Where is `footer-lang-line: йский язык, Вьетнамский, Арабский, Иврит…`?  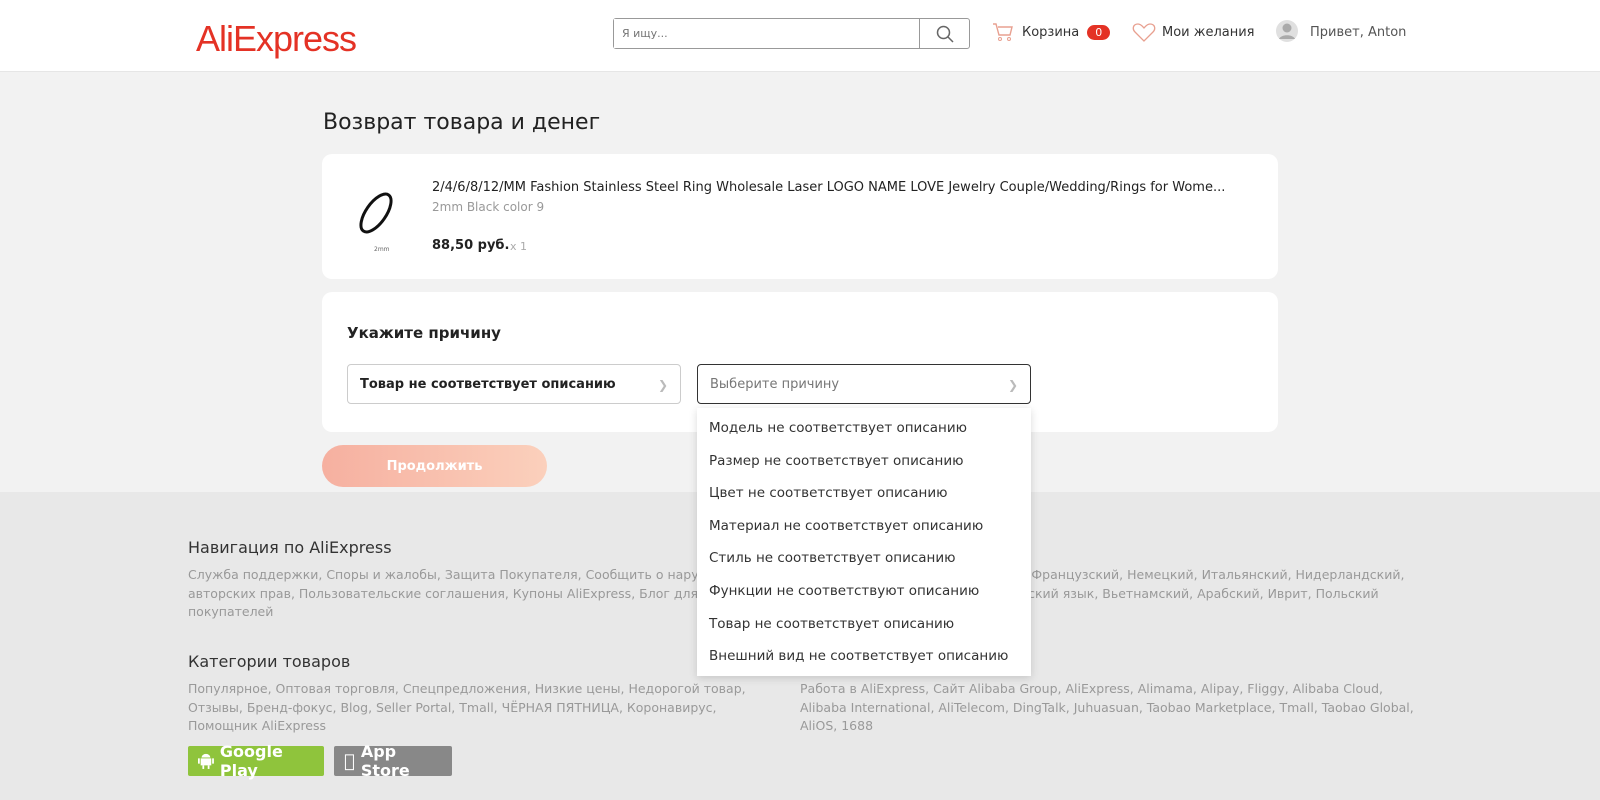 footer-lang-line: йский язык, Вьетнамский, Арабский, Иврит… is located at coordinates (1212, 594).